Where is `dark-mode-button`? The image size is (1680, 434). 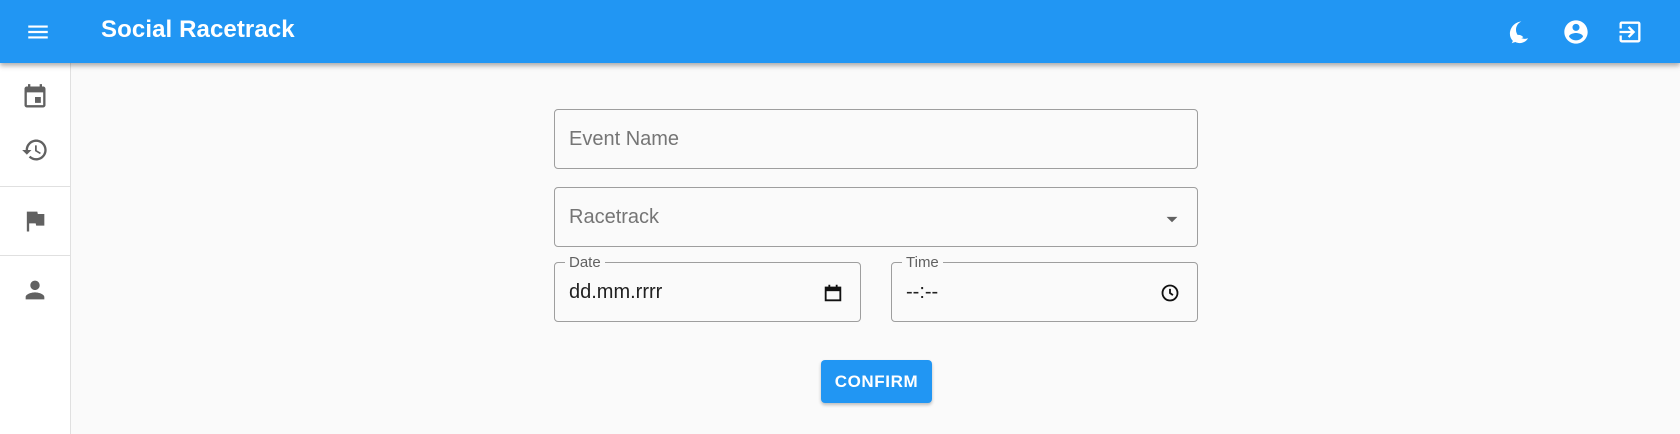 dark-mode-button is located at coordinates (1521, 32).